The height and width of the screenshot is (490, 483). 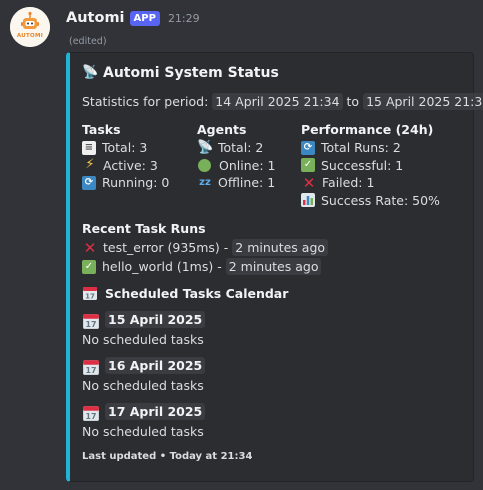 I want to click on calendar-day: 17 15 April 2025 No scheduled tasks, so click(x=144, y=329).